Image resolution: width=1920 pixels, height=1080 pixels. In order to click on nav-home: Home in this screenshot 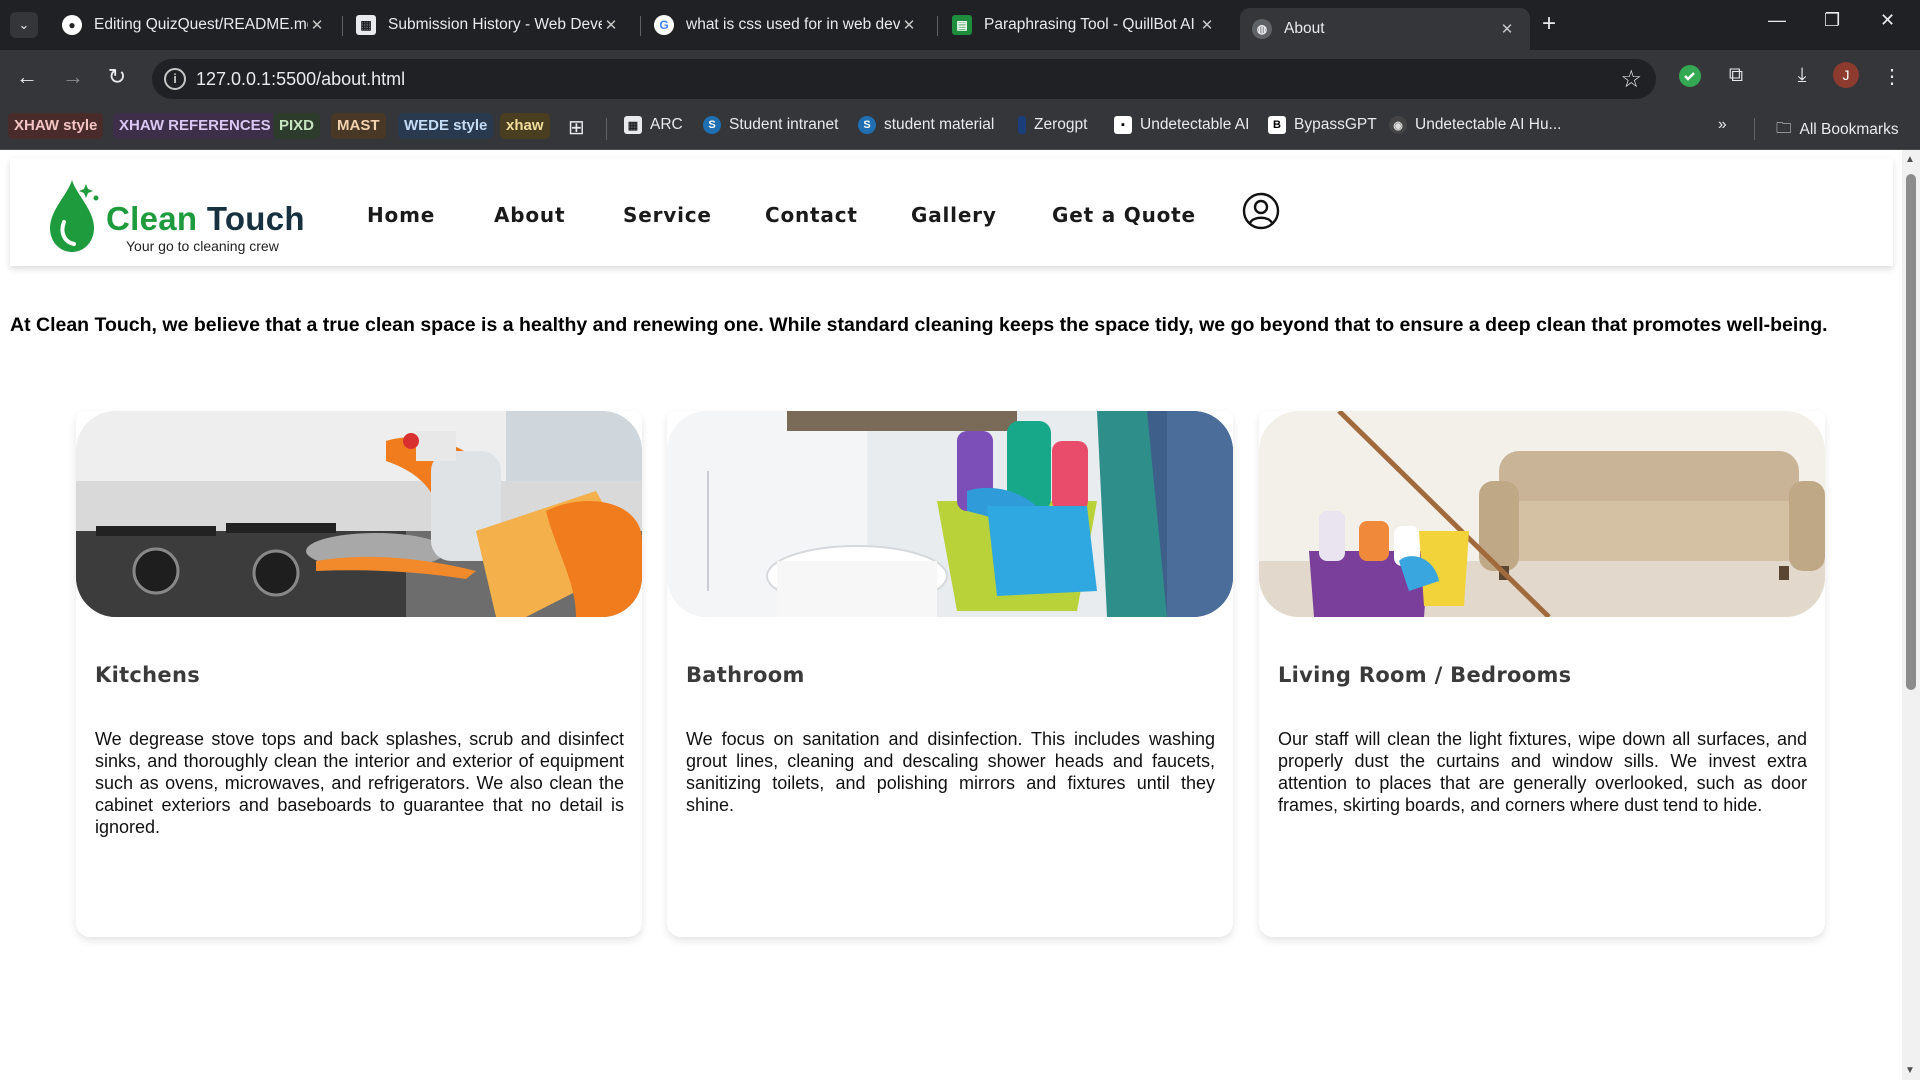, I will do `click(401, 215)`.